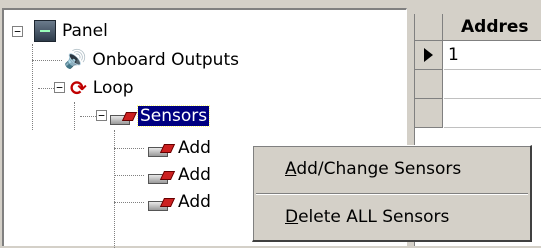 The width and height of the screenshot is (541, 248). I want to click on menu-separator, so click(392, 194).